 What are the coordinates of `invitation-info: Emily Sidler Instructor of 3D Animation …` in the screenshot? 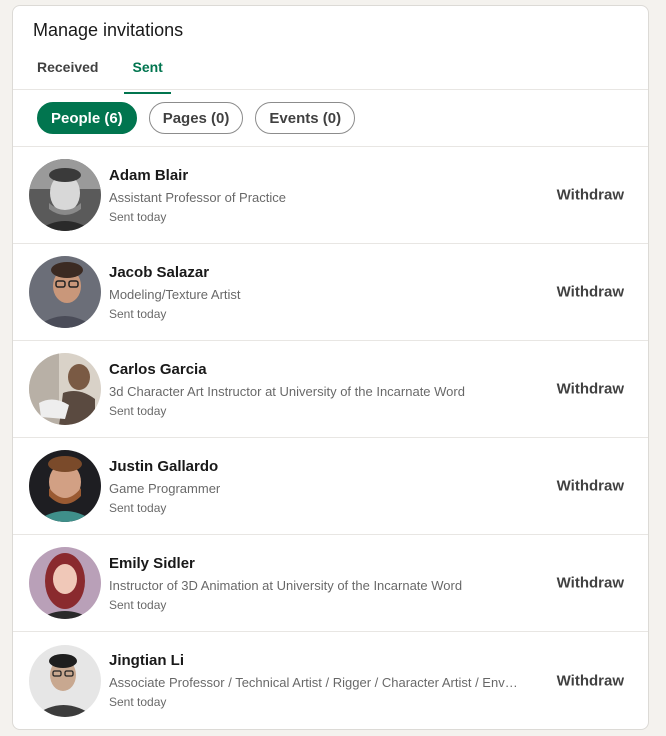 It's located at (319, 583).